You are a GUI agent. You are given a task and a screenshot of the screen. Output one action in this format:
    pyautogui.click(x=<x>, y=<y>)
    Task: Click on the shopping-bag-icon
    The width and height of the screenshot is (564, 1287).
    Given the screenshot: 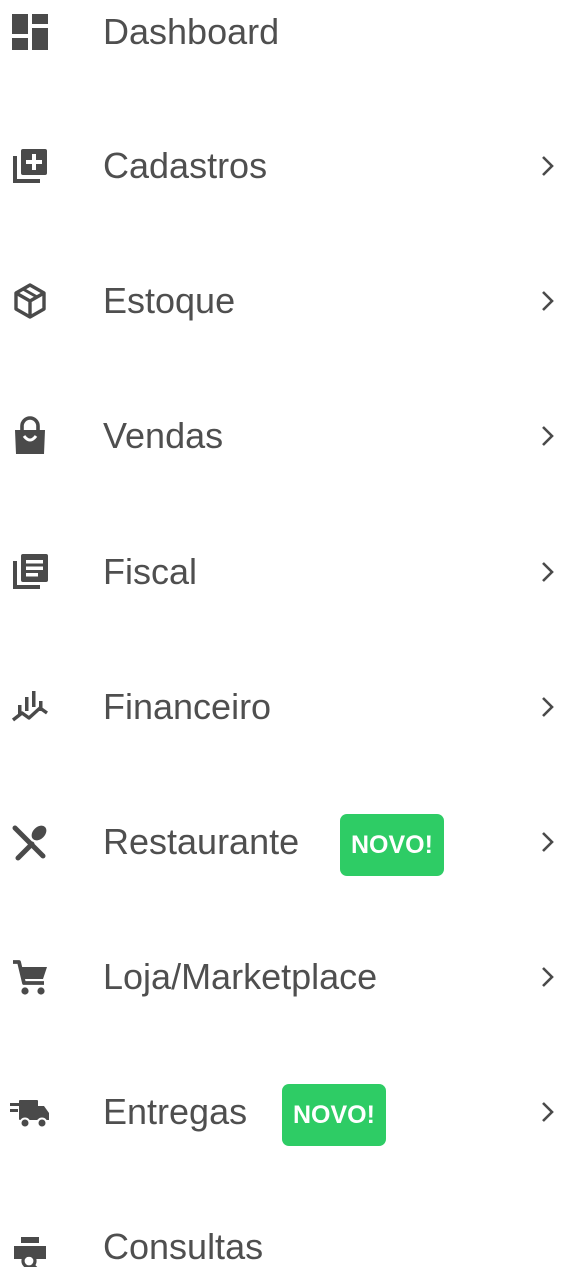 What is the action you would take?
    pyautogui.click(x=30, y=436)
    